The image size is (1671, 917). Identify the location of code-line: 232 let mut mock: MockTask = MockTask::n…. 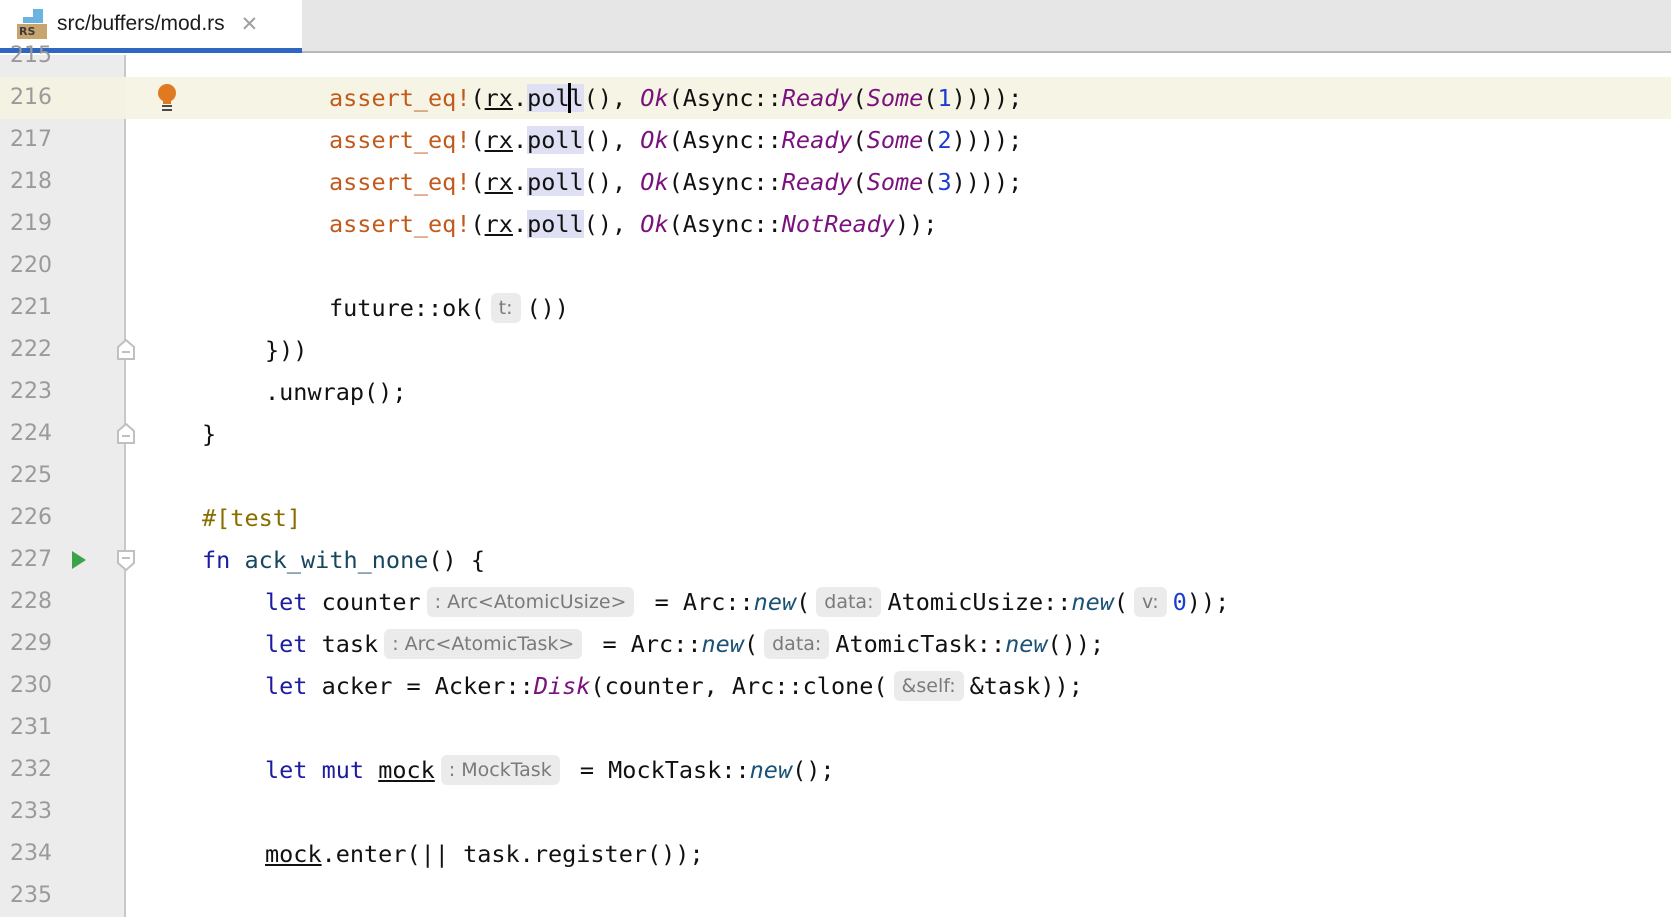
(835, 770).